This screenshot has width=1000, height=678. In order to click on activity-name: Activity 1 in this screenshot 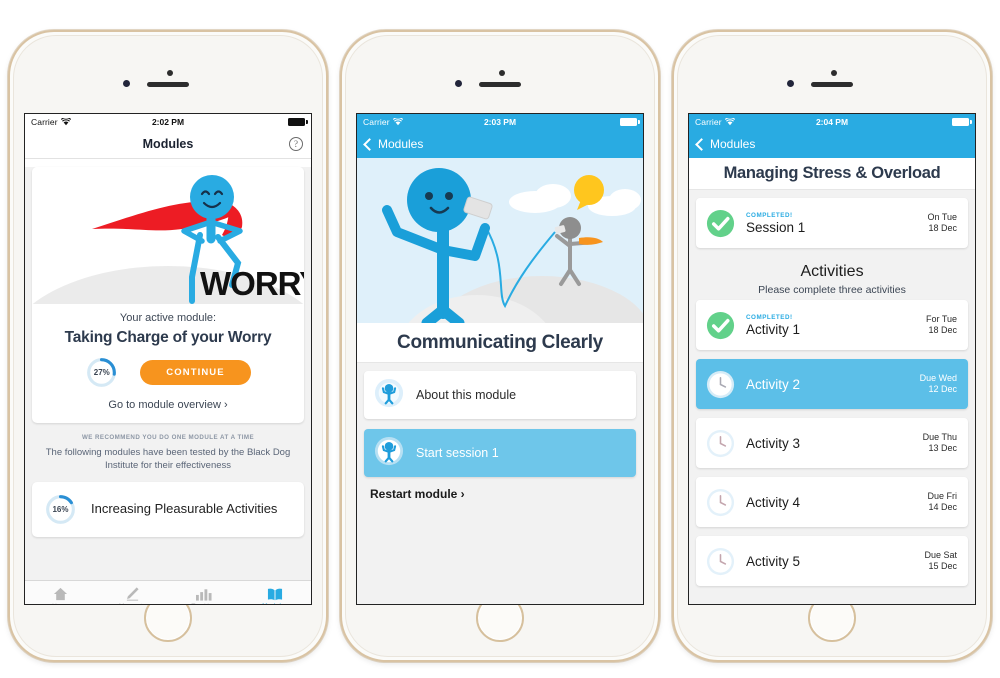, I will do `click(773, 329)`.